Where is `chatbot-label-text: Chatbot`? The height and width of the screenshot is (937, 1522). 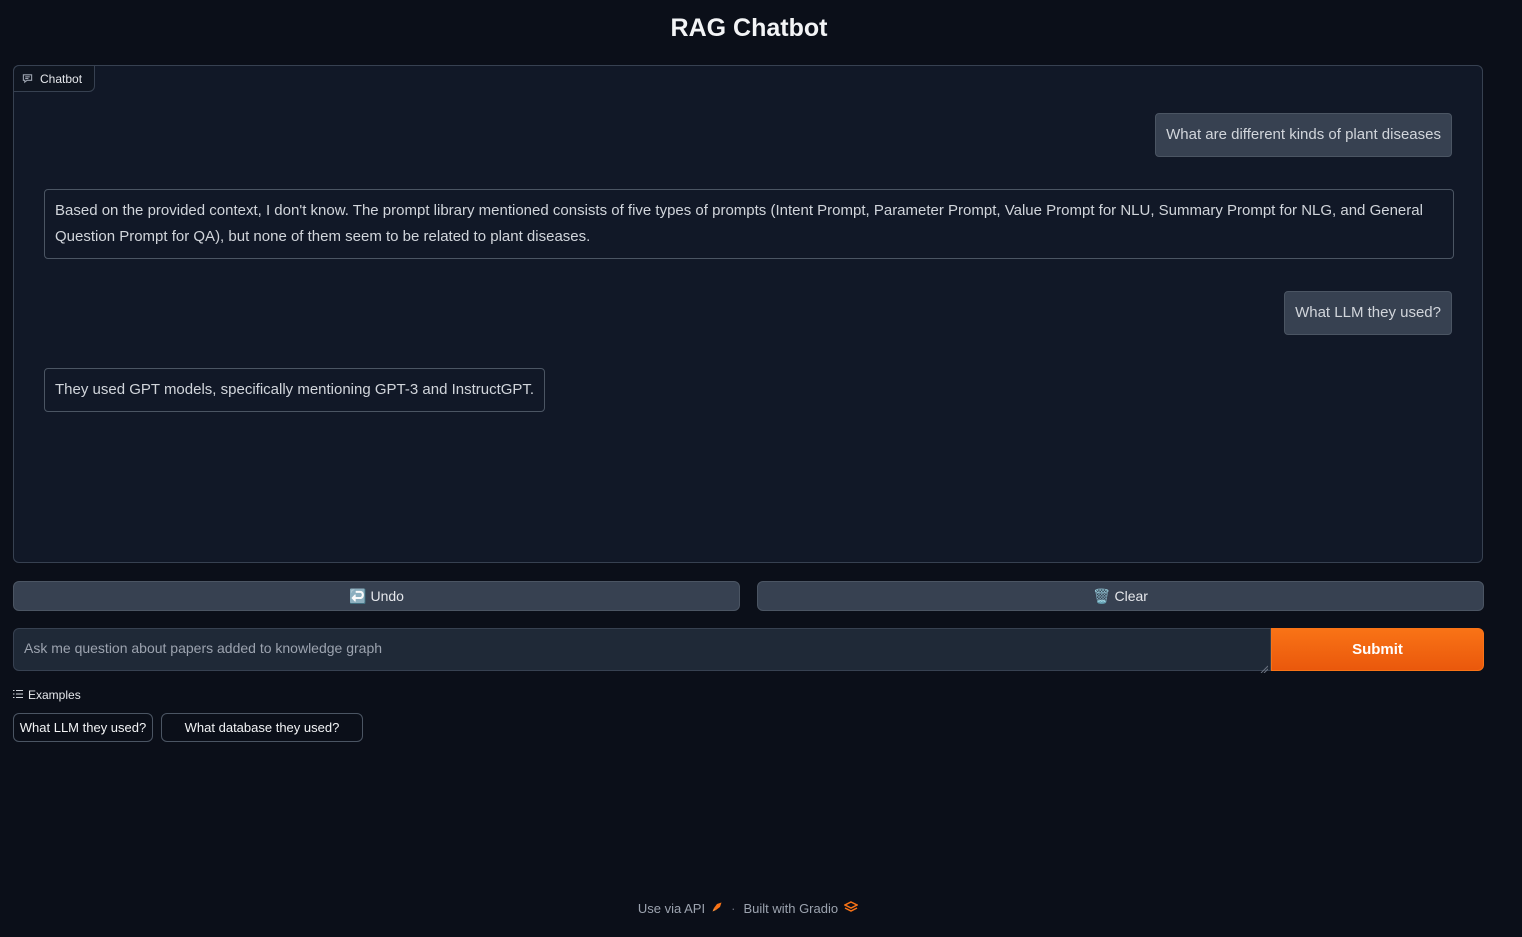
chatbot-label-text: Chatbot is located at coordinates (61, 78).